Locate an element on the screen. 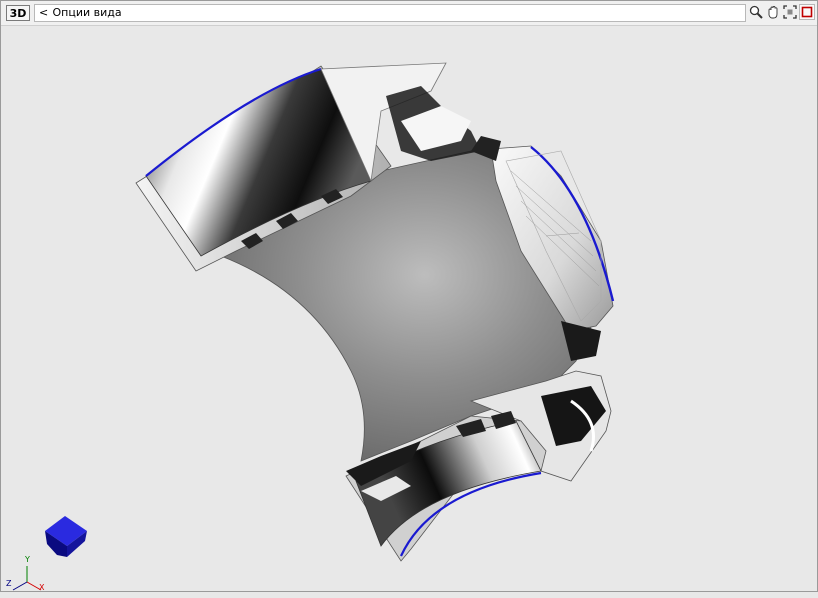 The image size is (818, 598). axis-triad: Y X Z is located at coordinates (27, 574).